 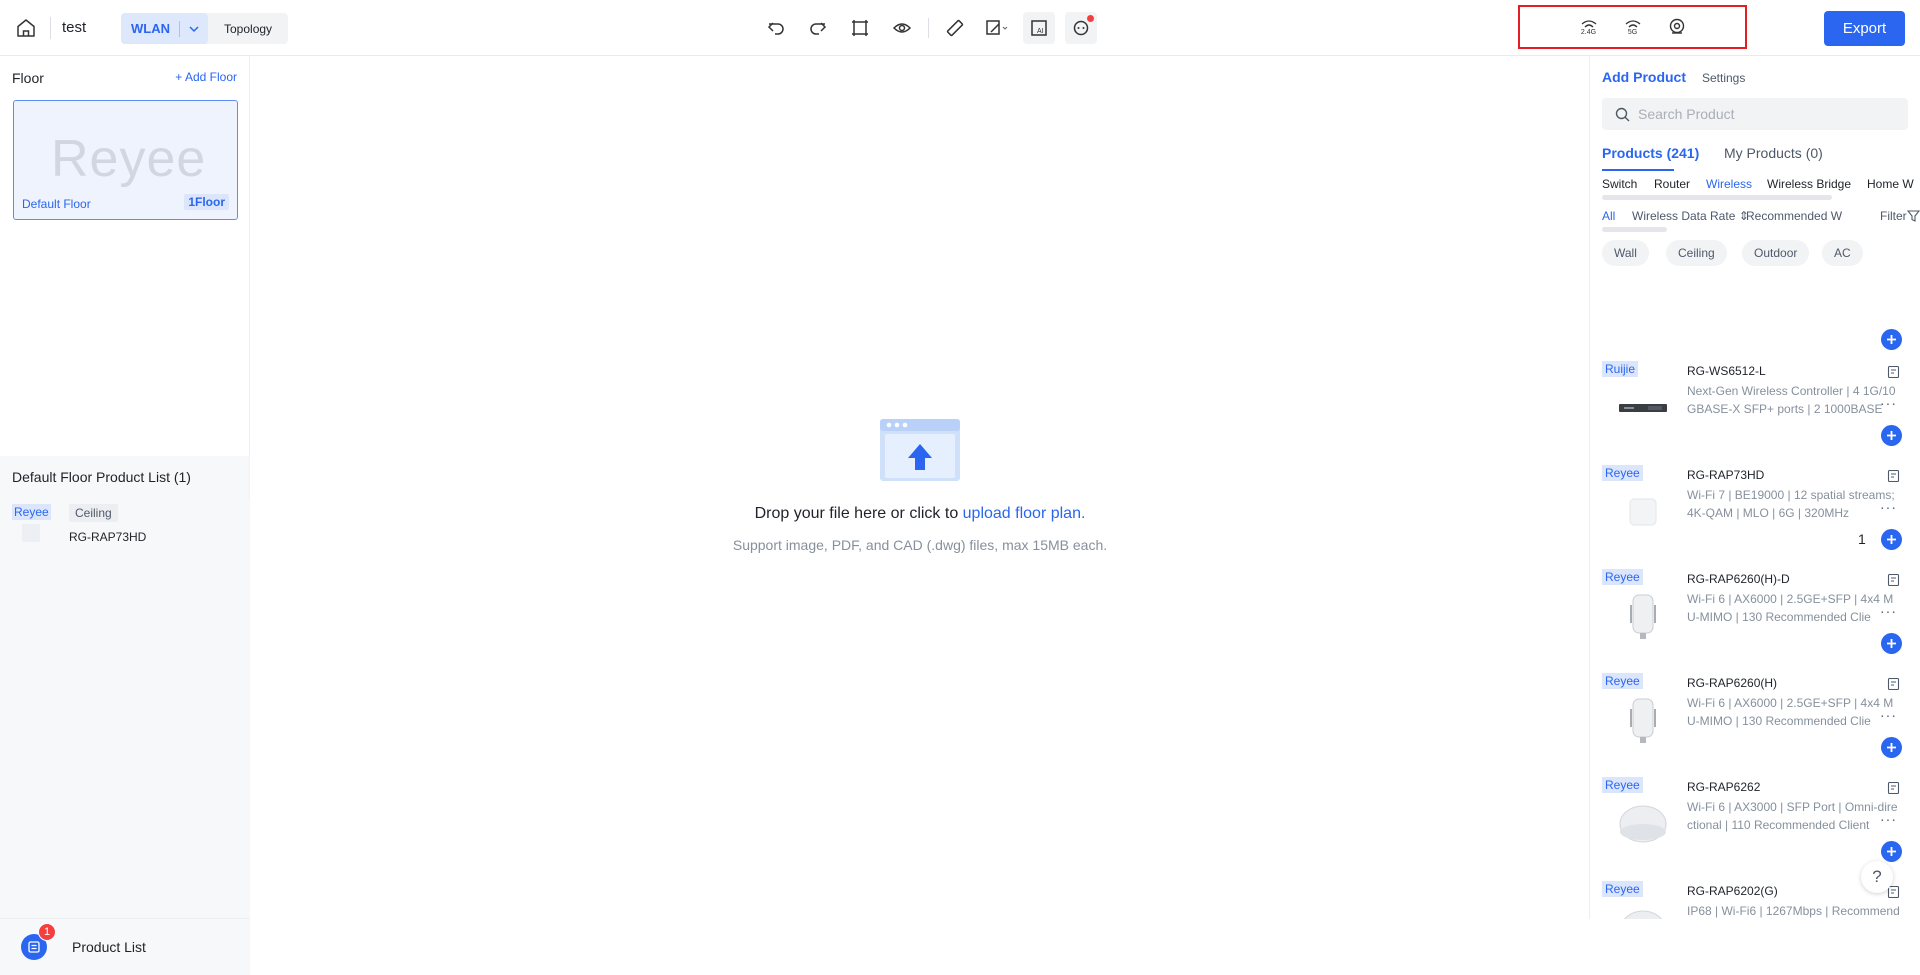 I want to click on chip-ceiling: Ceiling, so click(x=1696, y=253).